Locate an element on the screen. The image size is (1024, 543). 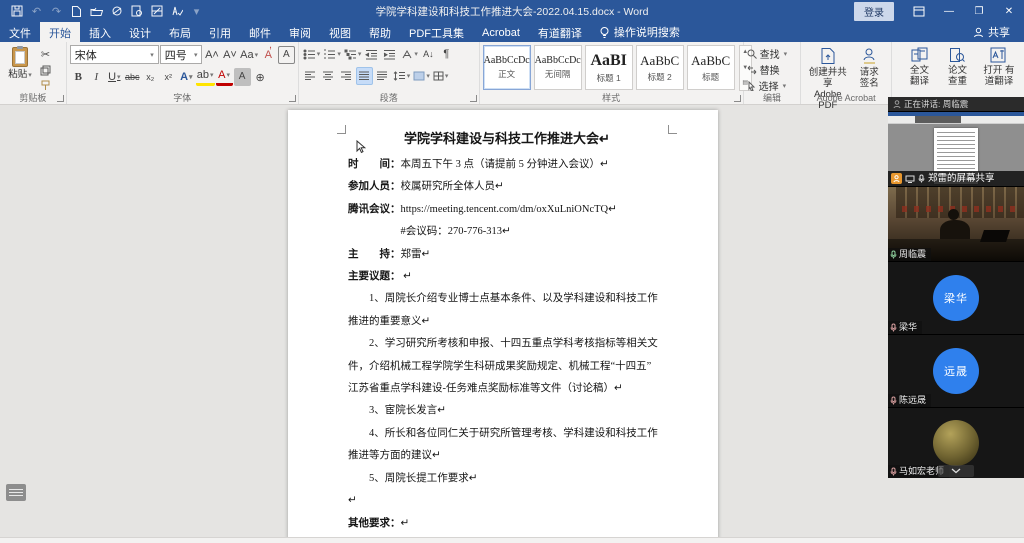
redo-icon: ↷ is located at coordinates (56, 11).